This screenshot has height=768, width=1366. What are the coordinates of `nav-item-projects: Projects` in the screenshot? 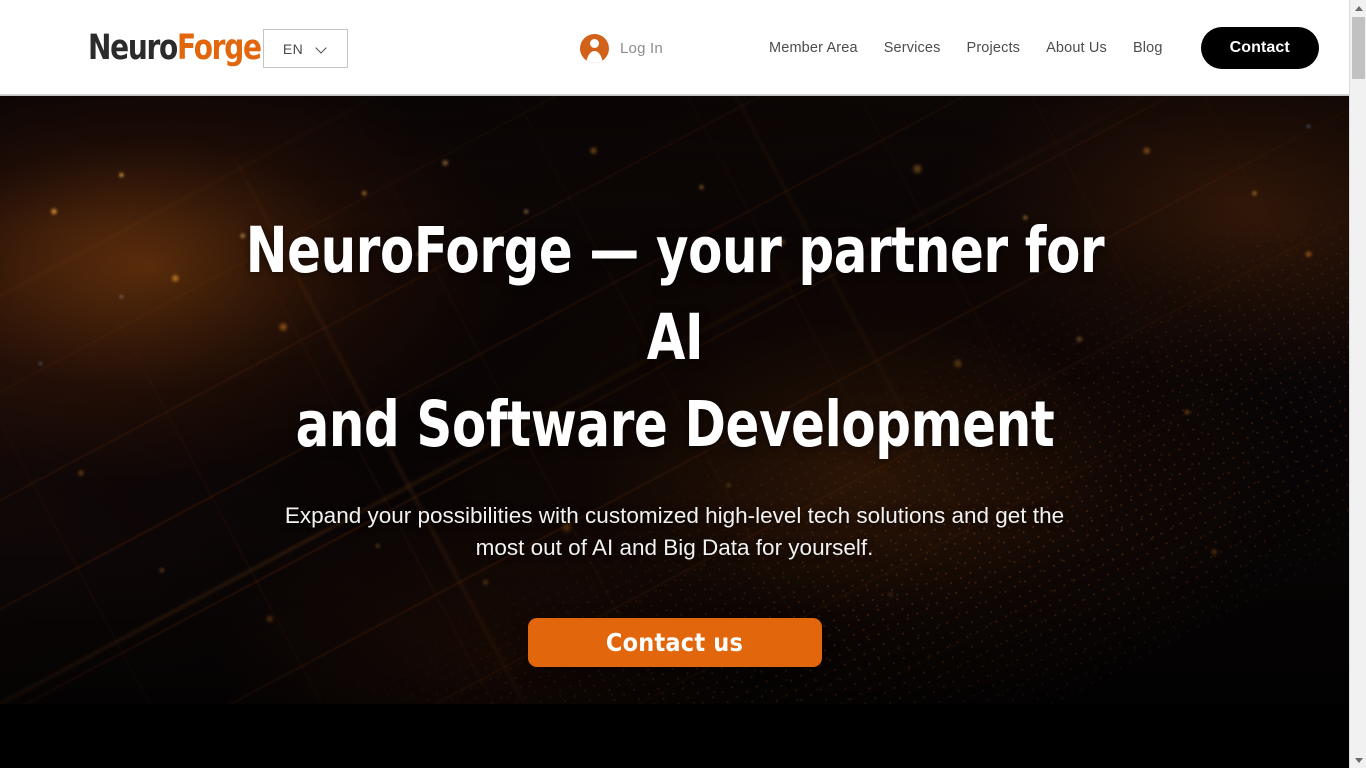 It's located at (994, 48).